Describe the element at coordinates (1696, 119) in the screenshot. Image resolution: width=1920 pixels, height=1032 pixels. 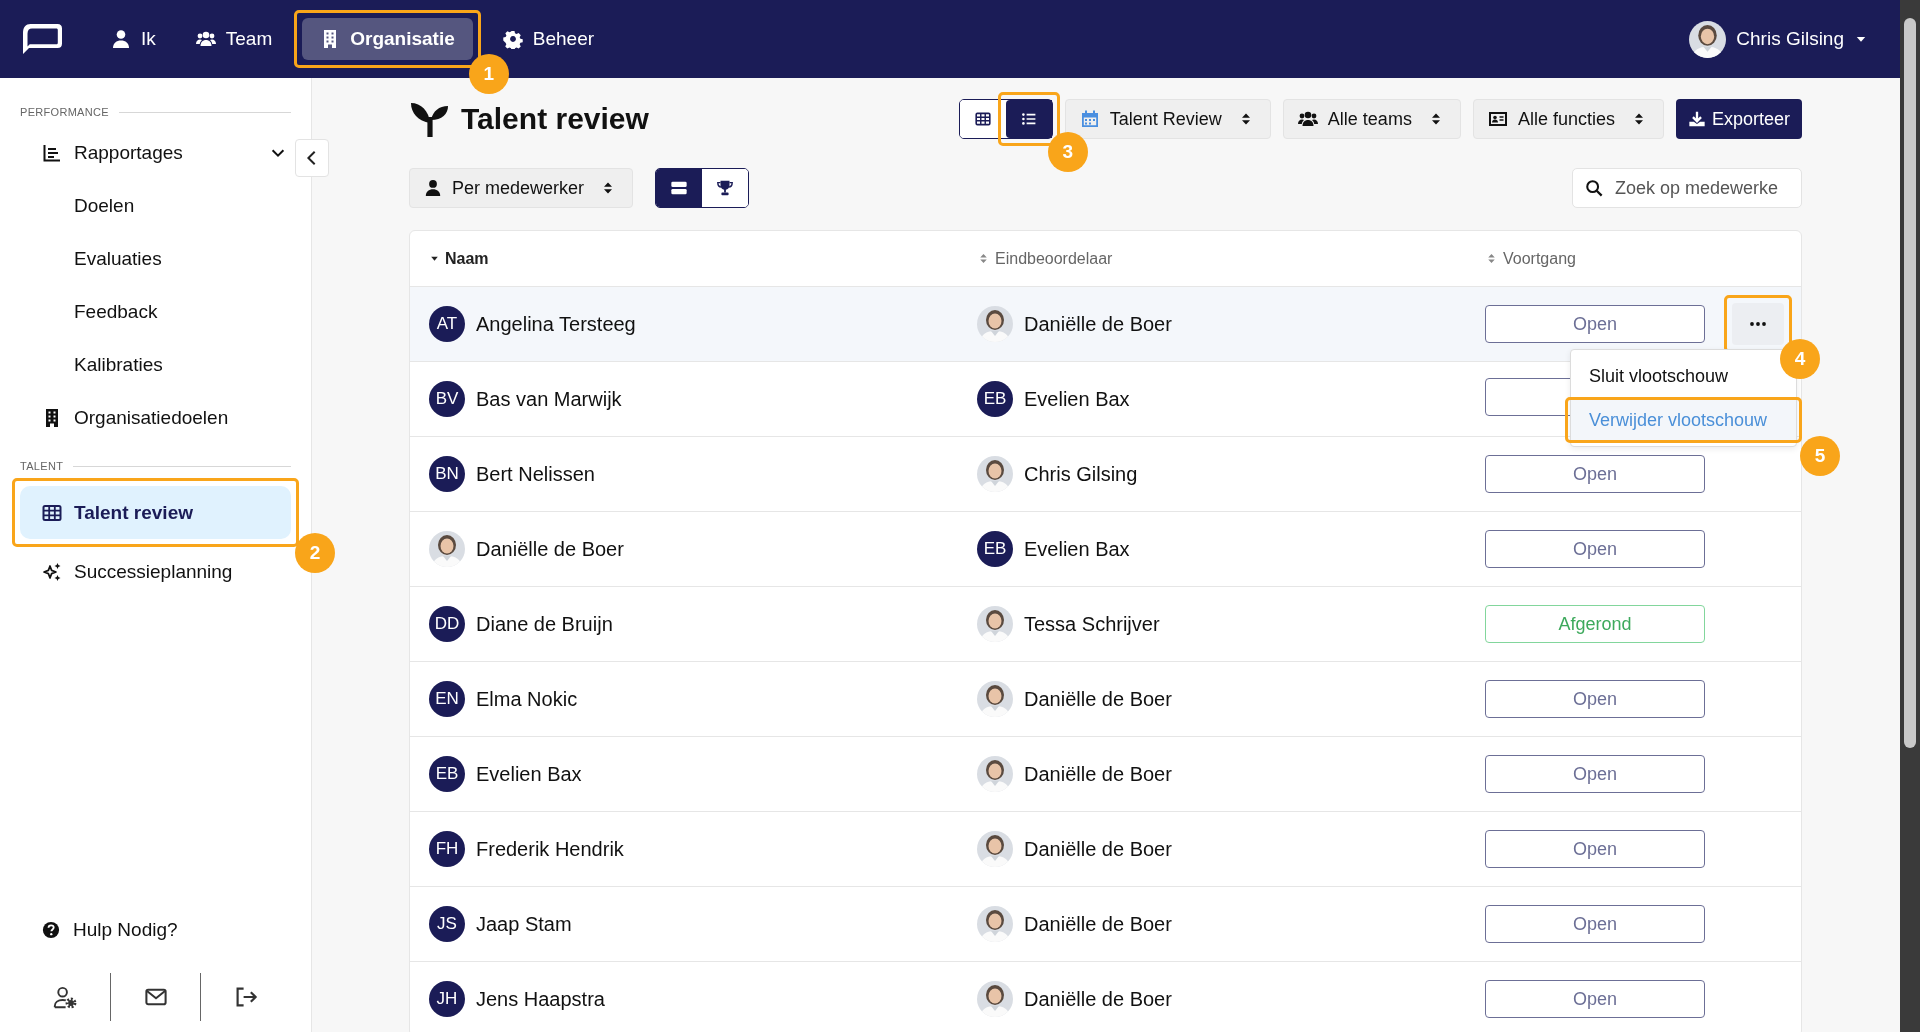
I see `download-icon` at that location.